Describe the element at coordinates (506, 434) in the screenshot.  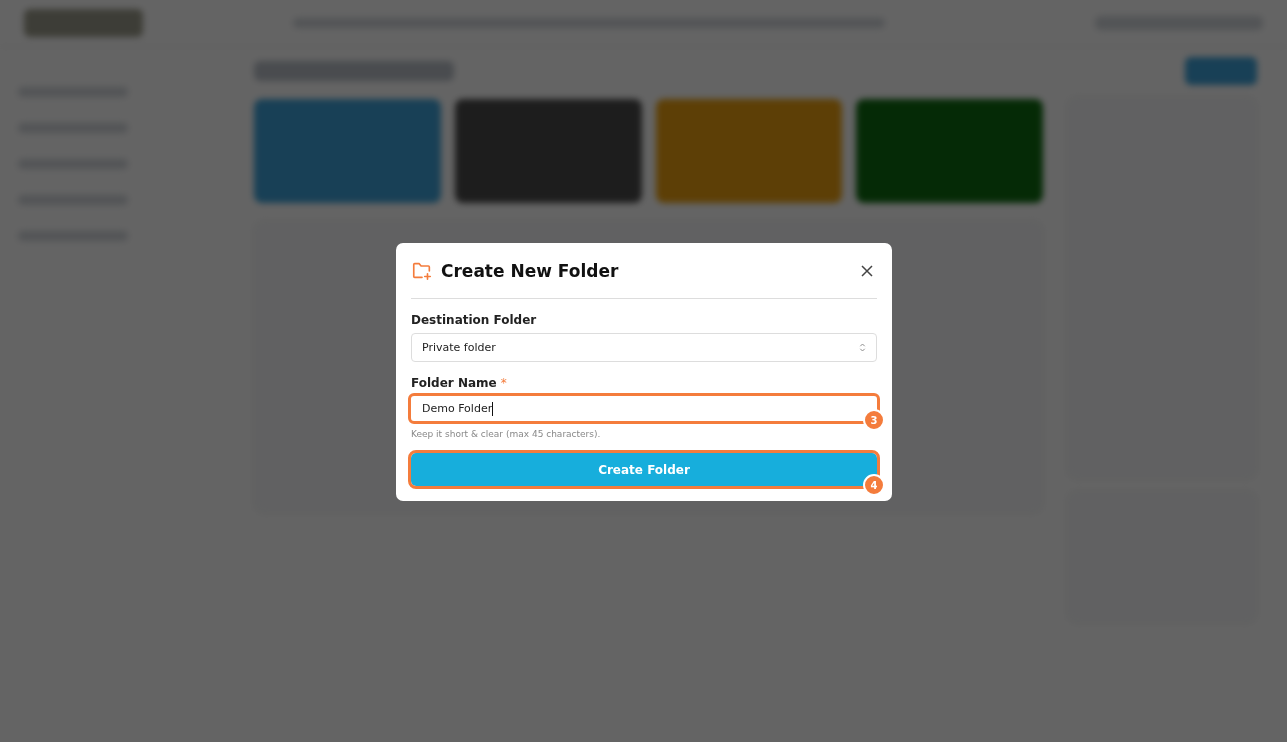
I see `field-hint: Keep it short & clear (max 45 characters).` at that location.